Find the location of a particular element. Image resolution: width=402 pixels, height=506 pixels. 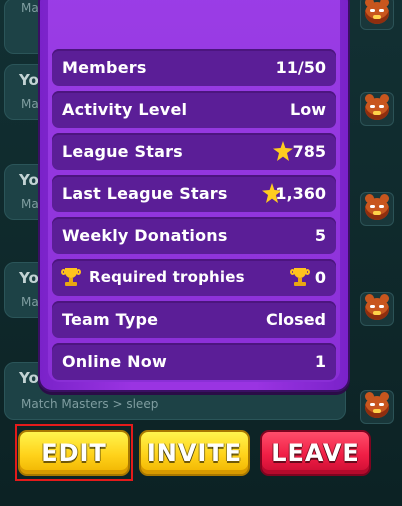

leave-button-label: LEAVE is located at coordinates (315, 453).